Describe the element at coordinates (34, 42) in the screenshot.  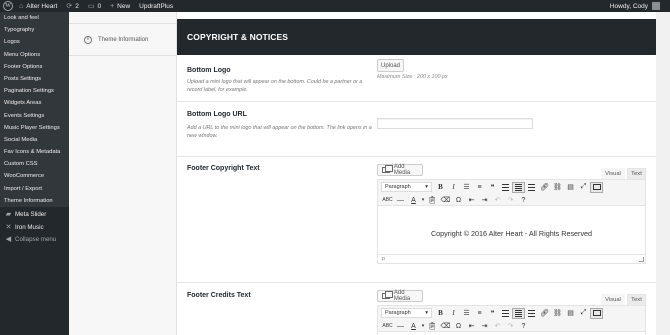
I see `submenu-item: Logos` at that location.